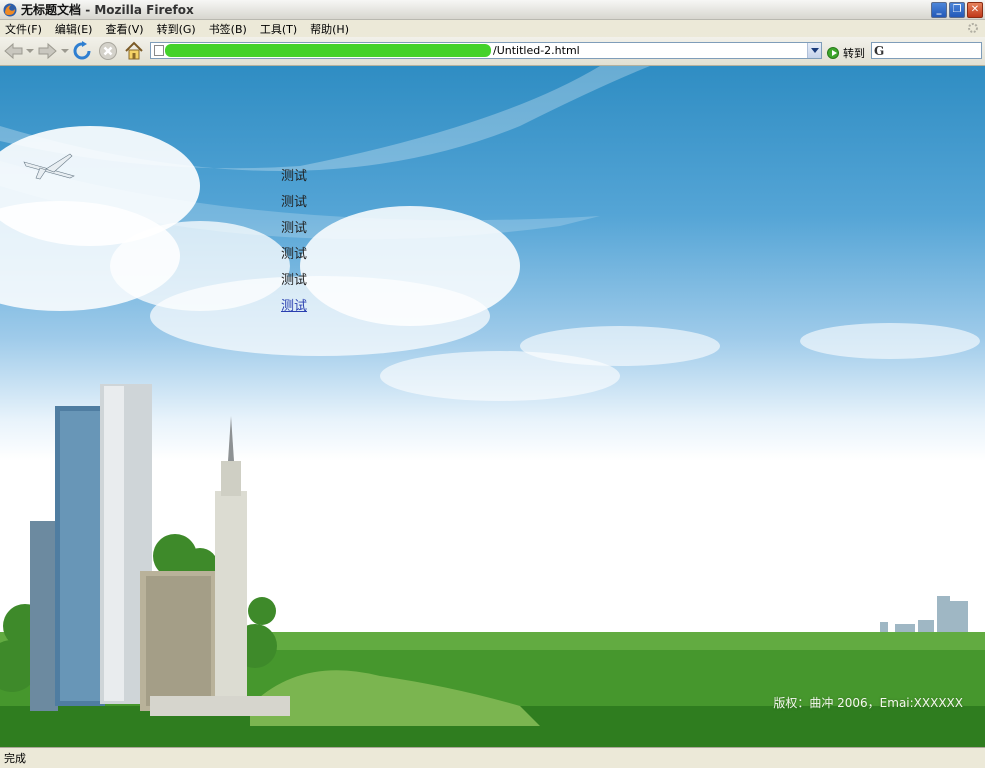 The width and height of the screenshot is (985, 768). I want to click on minimize-button: _, so click(939, 10).